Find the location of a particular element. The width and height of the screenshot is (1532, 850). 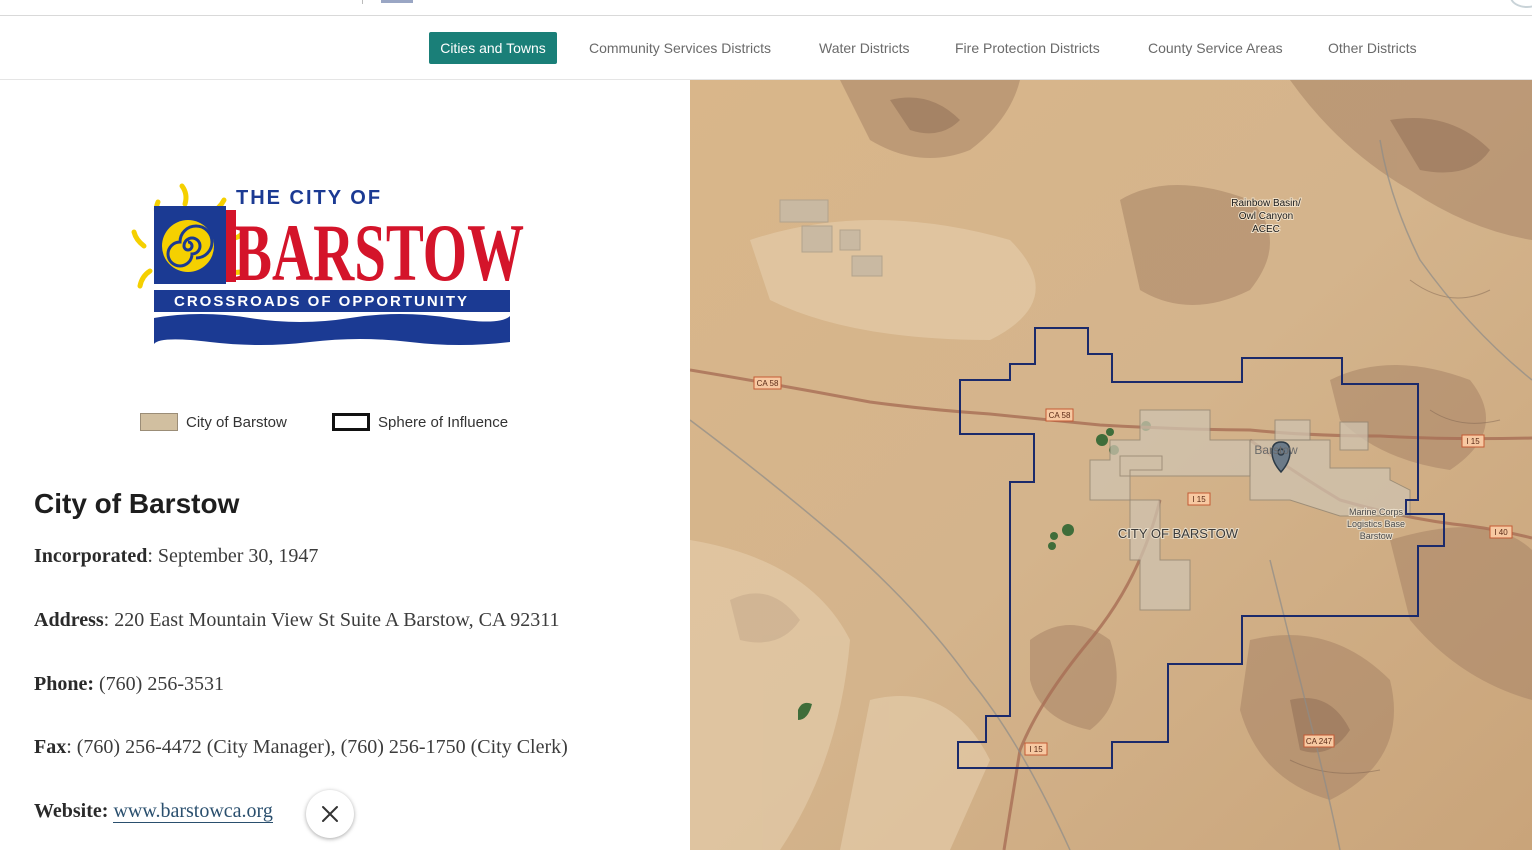

svg-text: CA 247 is located at coordinates (1319, 741).